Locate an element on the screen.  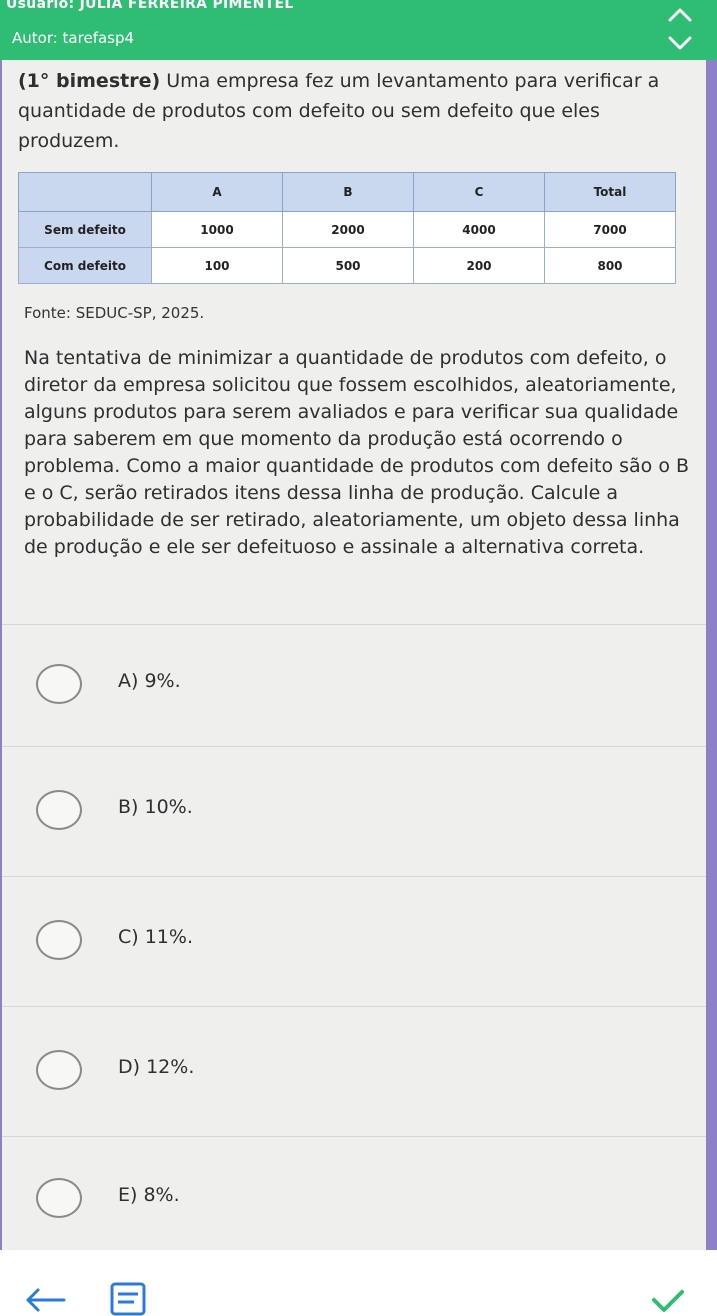
table-header-row: A B C Total is located at coordinates (347, 192).